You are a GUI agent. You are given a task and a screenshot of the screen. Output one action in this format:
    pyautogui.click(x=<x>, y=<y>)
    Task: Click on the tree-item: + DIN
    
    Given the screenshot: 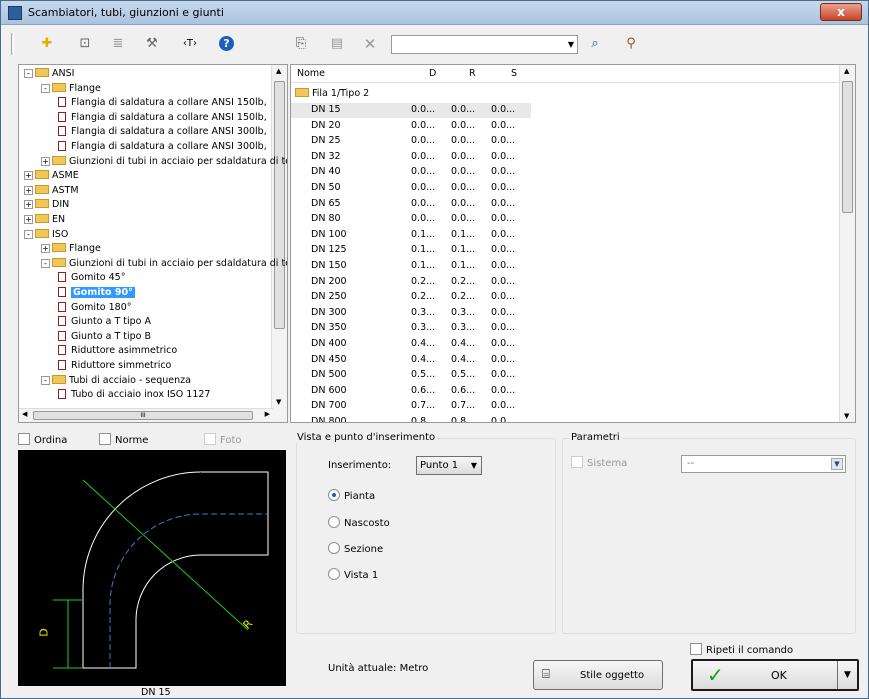 What is the action you would take?
    pyautogui.click(x=46, y=205)
    